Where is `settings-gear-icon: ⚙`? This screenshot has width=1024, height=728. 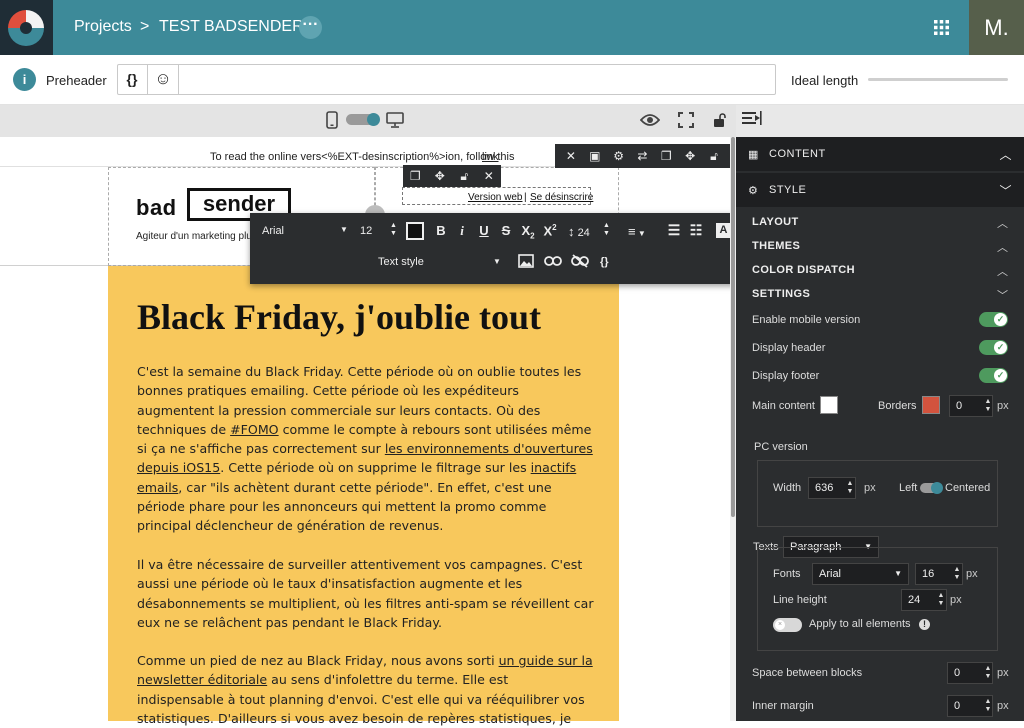 settings-gear-icon: ⚙ is located at coordinates (619, 156).